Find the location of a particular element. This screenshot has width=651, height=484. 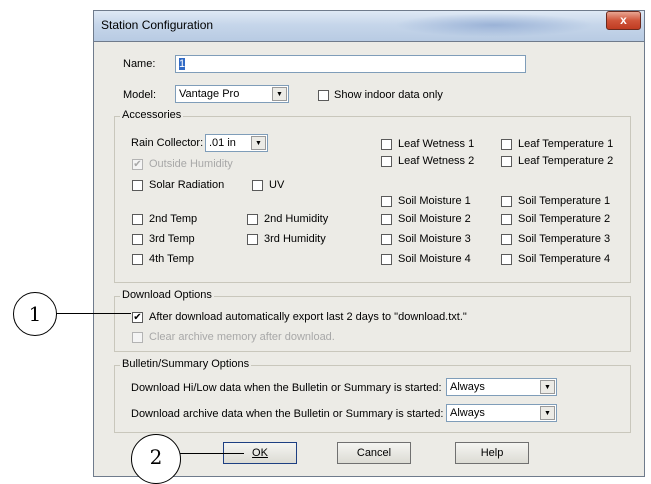

soil-moisture-3-checkbox is located at coordinates (386, 239).